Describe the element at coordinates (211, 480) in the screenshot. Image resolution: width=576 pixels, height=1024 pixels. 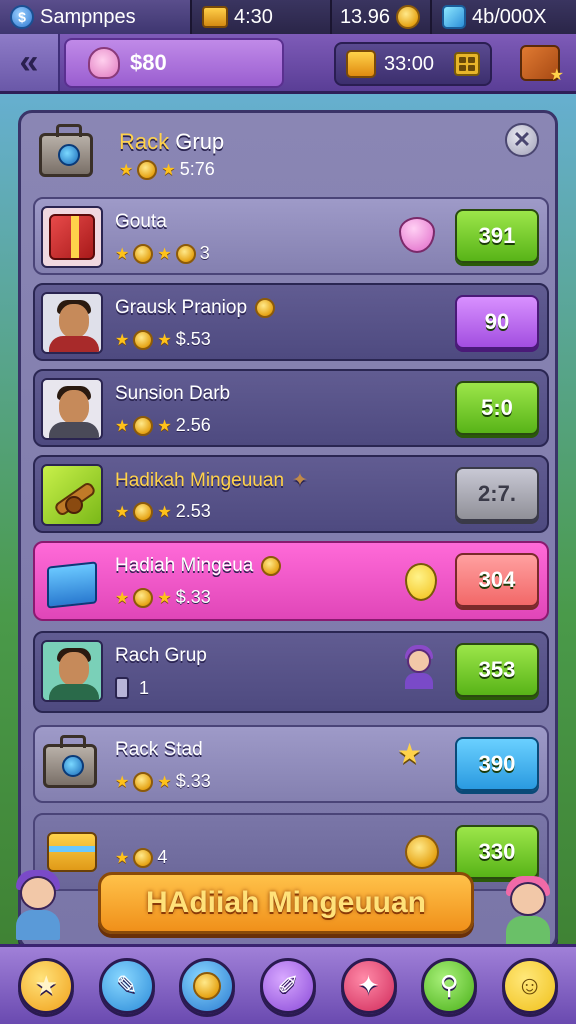
I see `item-title: Hadikah Mingeuuan ✦` at that location.